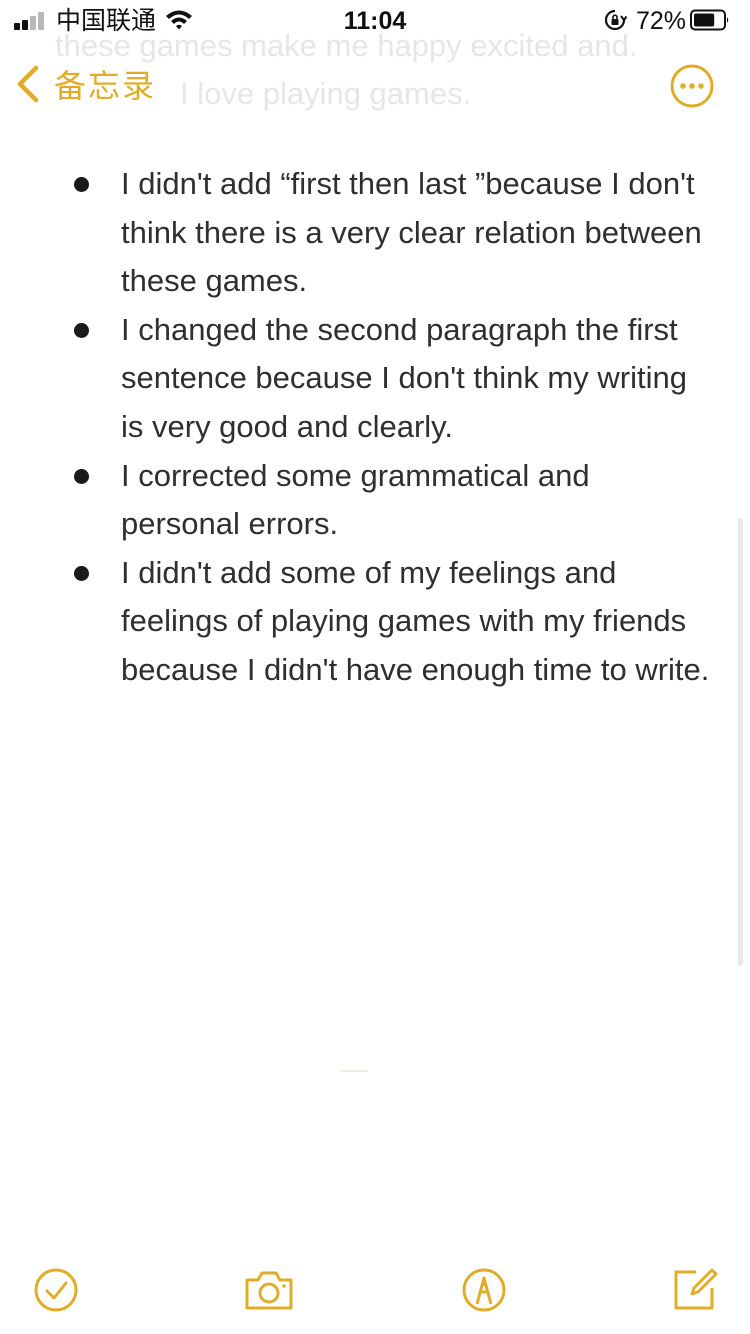 Image resolution: width=750 pixels, height=1334 pixels. I want to click on battery-icon, so click(709, 20).